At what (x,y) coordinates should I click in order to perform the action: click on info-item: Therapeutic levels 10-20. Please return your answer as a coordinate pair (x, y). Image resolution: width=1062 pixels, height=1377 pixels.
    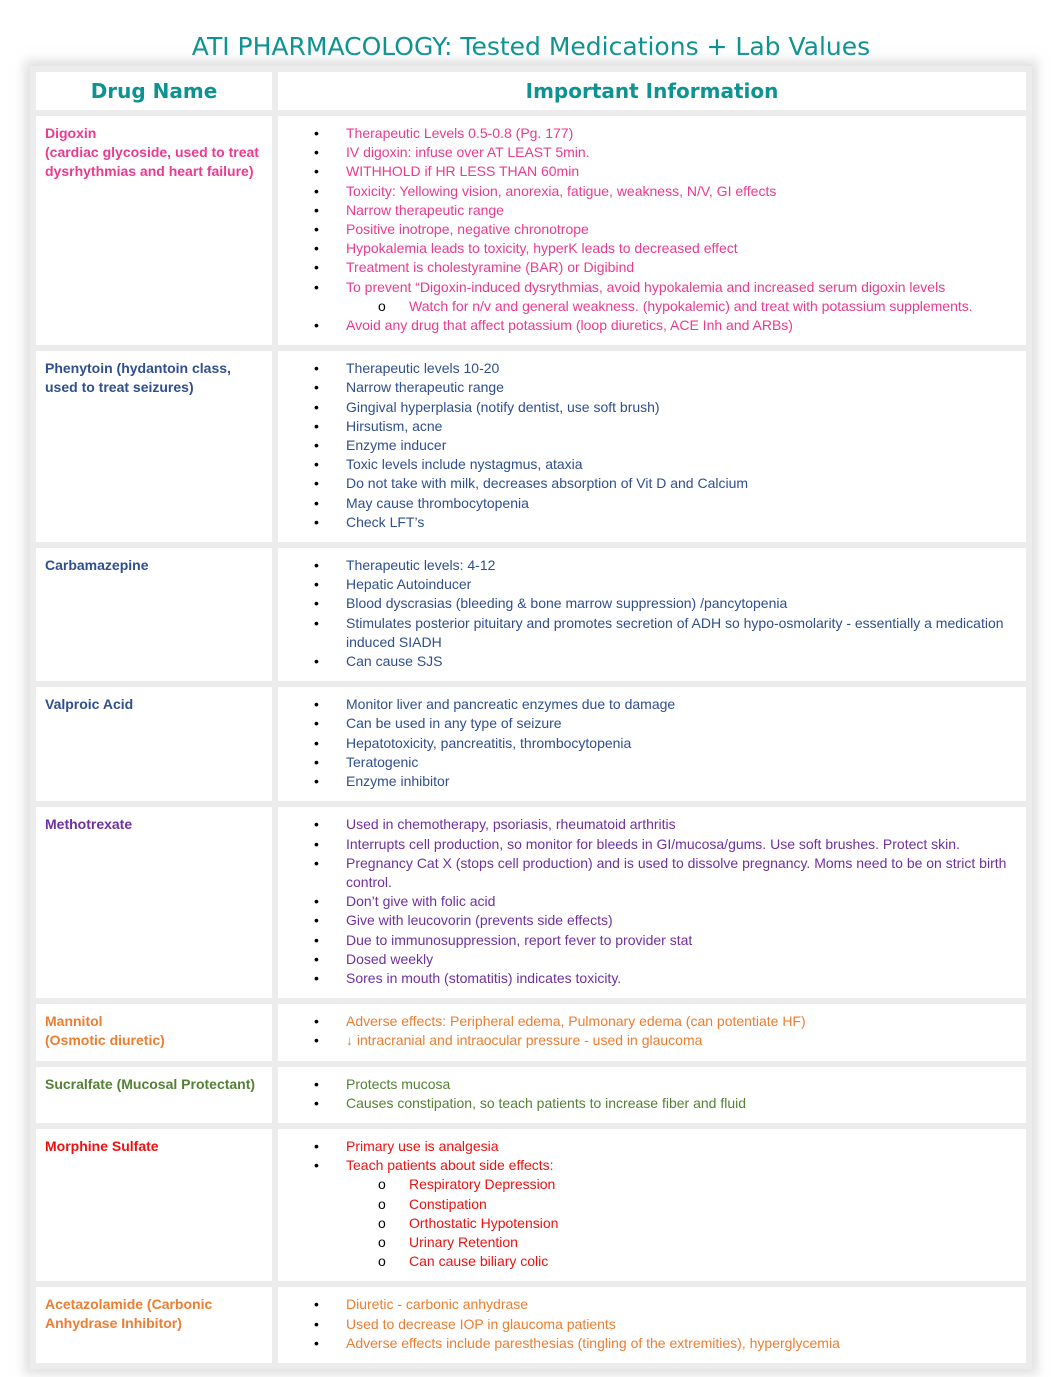
    Looking at the image, I should click on (648, 368).